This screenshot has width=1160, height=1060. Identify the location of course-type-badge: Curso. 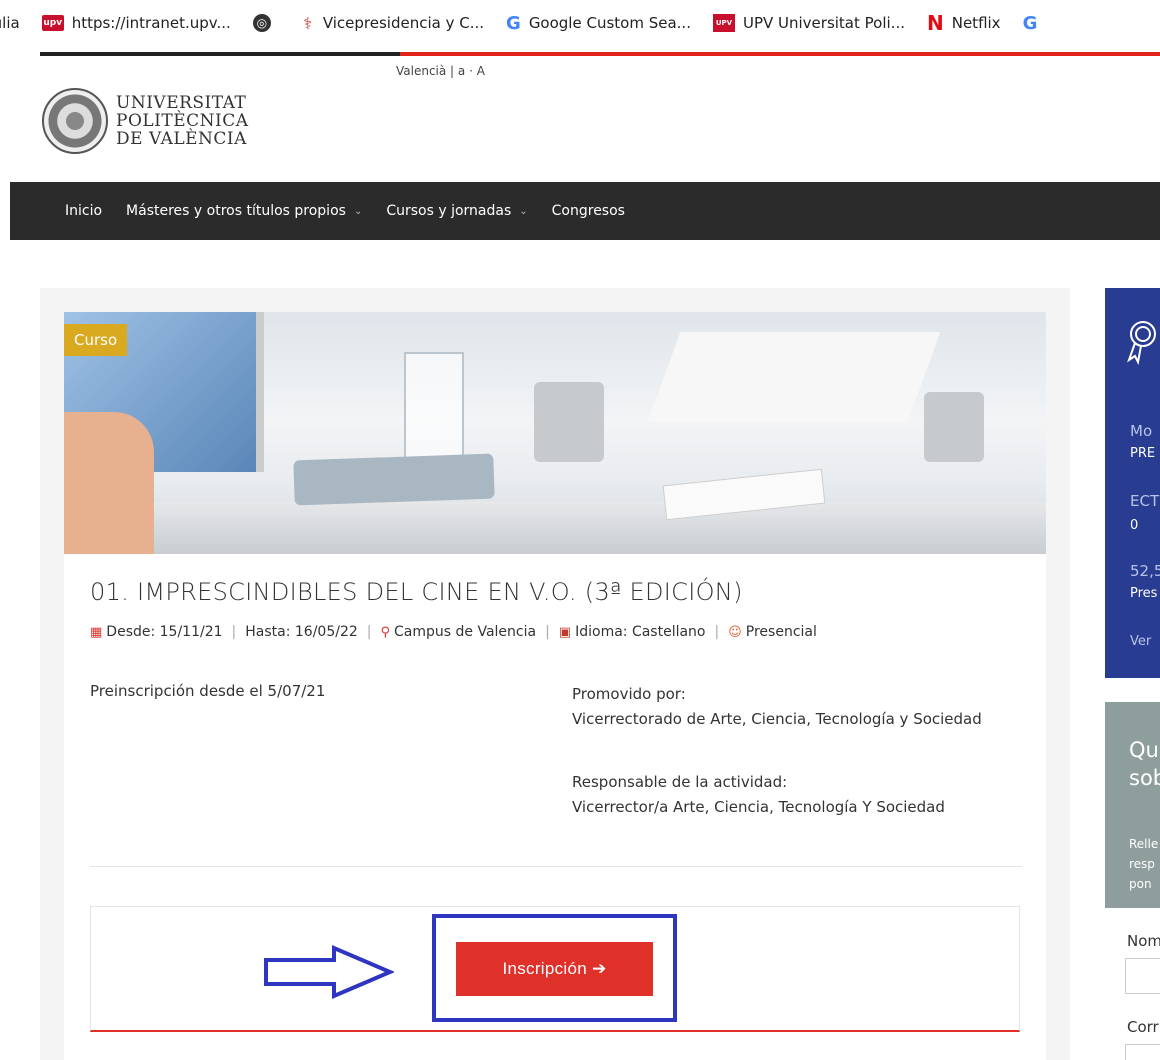
(96, 340).